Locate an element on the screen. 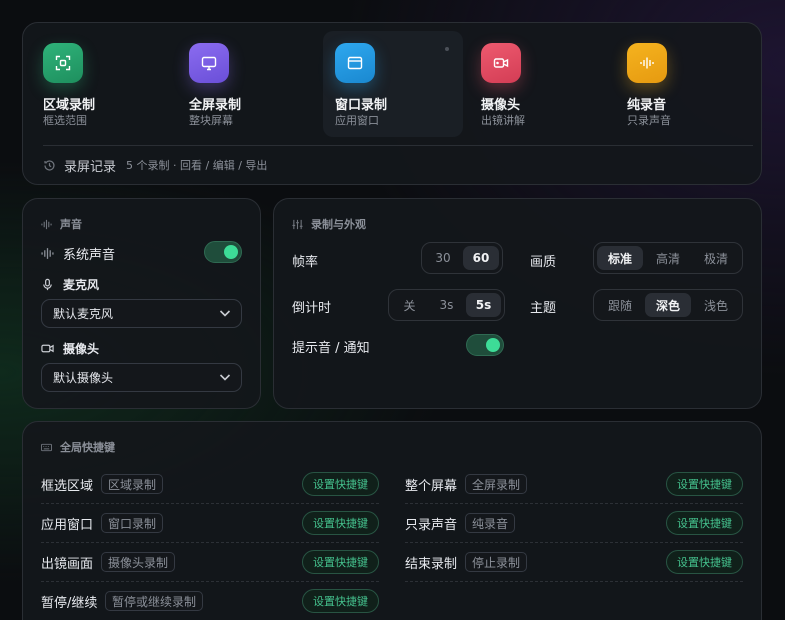 The image size is (785, 620). countdown-segmented: 关 3s 5s is located at coordinates (446, 305).